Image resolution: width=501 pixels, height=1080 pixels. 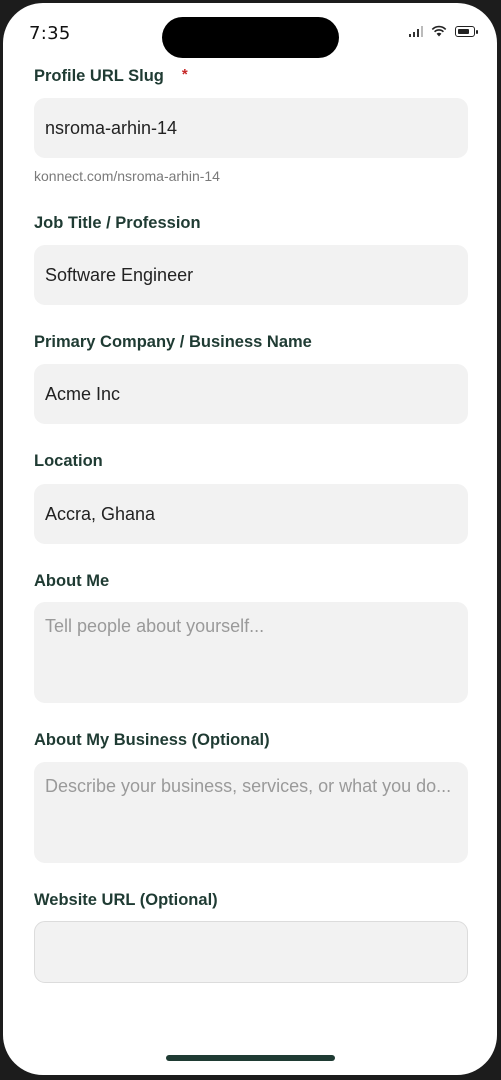 I want to click on wifi-icon, so click(x=439, y=31).